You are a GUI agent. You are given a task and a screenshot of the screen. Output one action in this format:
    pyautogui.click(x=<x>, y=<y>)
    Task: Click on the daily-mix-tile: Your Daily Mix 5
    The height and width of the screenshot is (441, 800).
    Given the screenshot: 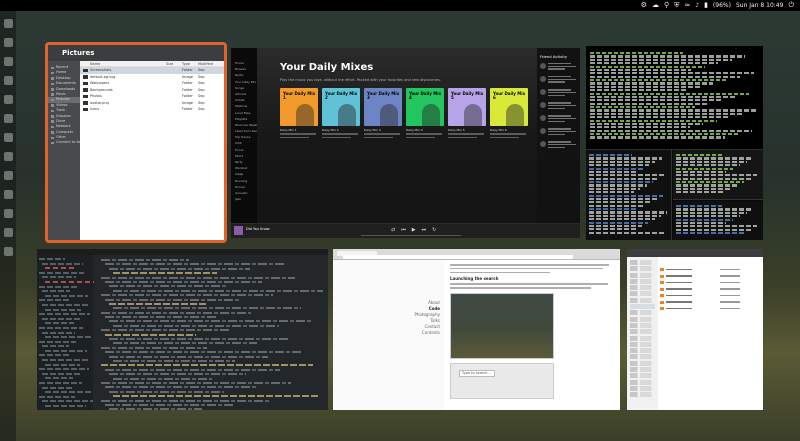 What is the action you would take?
    pyautogui.click(x=467, y=107)
    